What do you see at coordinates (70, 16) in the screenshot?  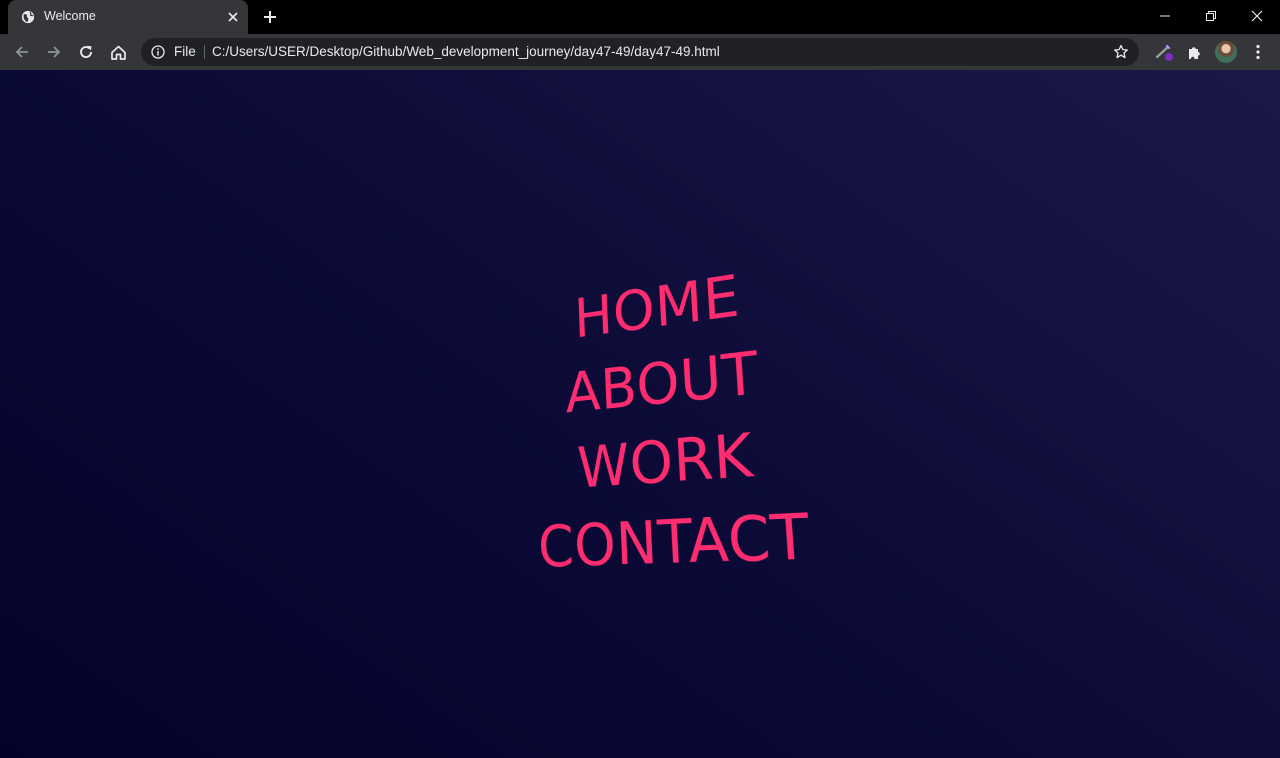 I see `tab-title: Welcome` at bounding box center [70, 16].